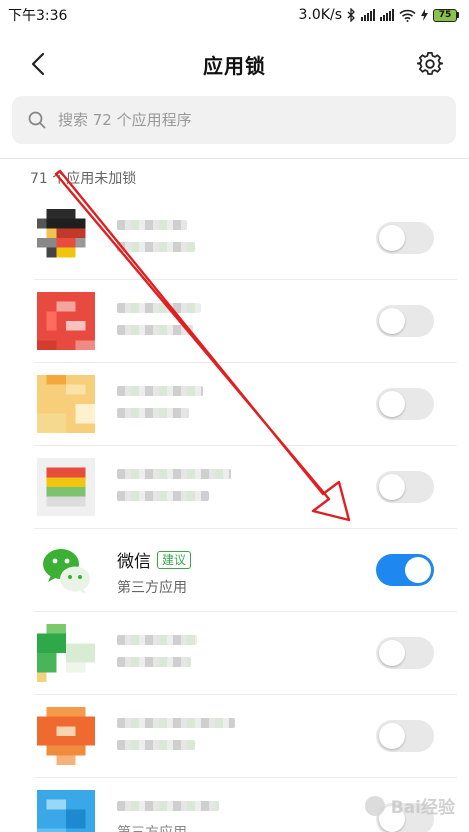  What do you see at coordinates (379, 15) in the screenshot?
I see `status-icons: 3.0K/s 75` at bounding box center [379, 15].